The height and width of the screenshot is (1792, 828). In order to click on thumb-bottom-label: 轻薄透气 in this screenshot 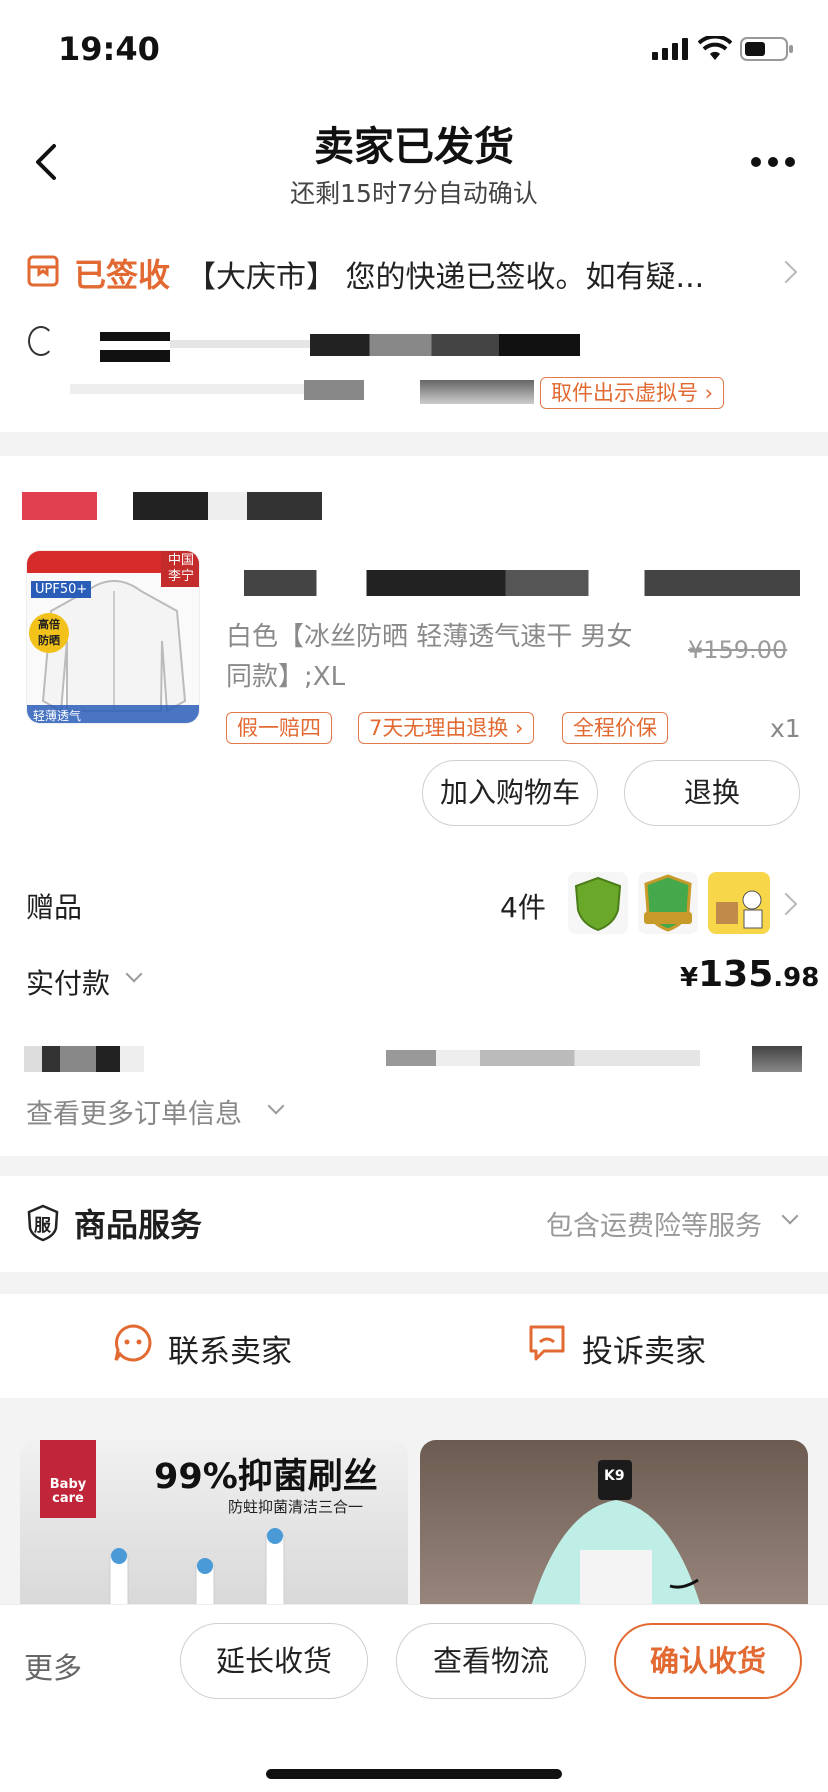, I will do `click(57, 716)`.